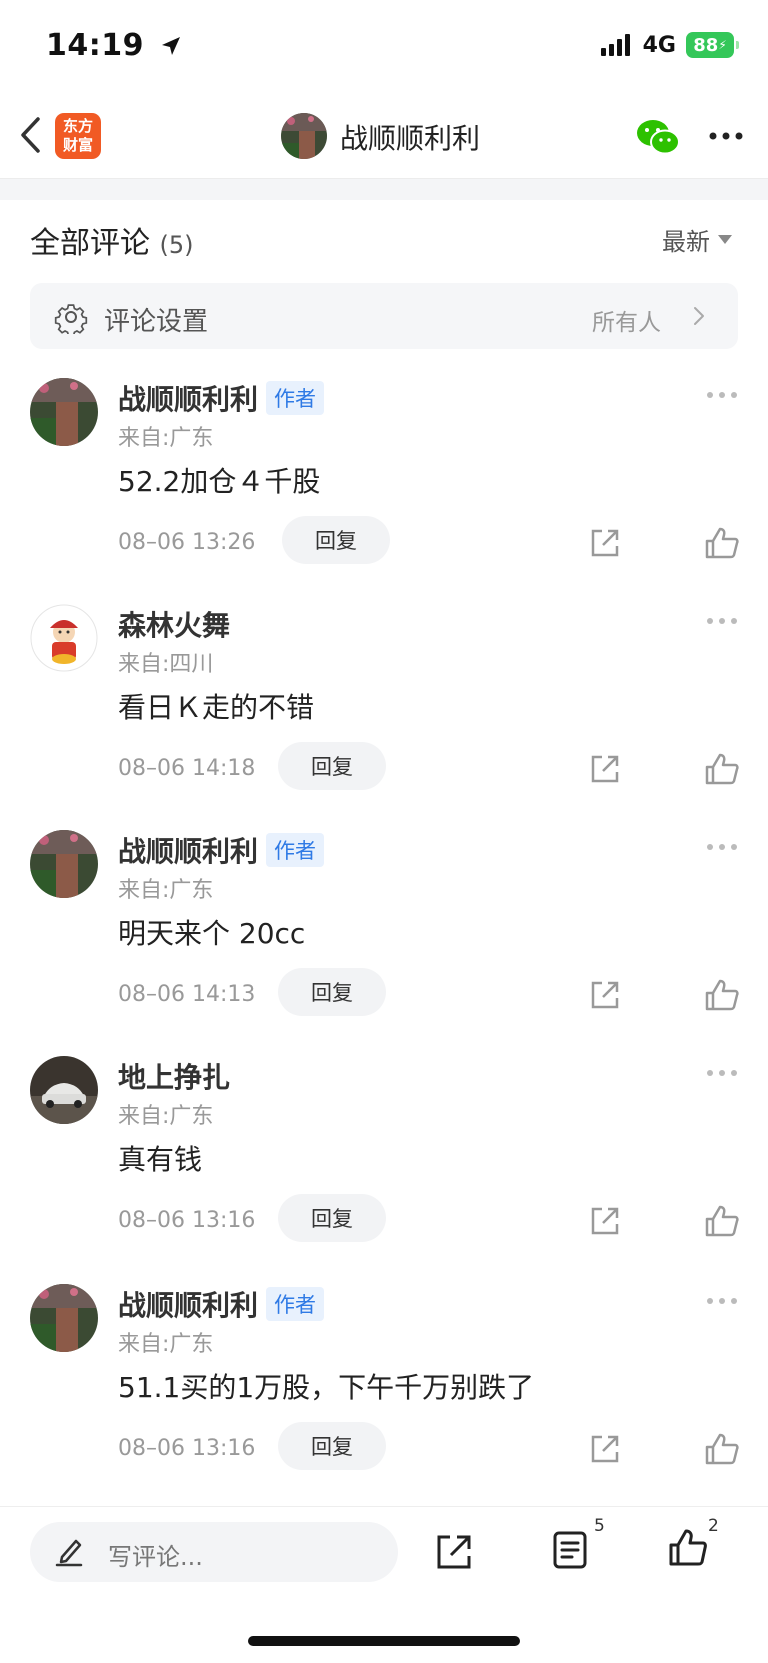 The image size is (768, 1663). What do you see at coordinates (219, 481) in the screenshot?
I see `comment-text: 52.2加仓４千股` at bounding box center [219, 481].